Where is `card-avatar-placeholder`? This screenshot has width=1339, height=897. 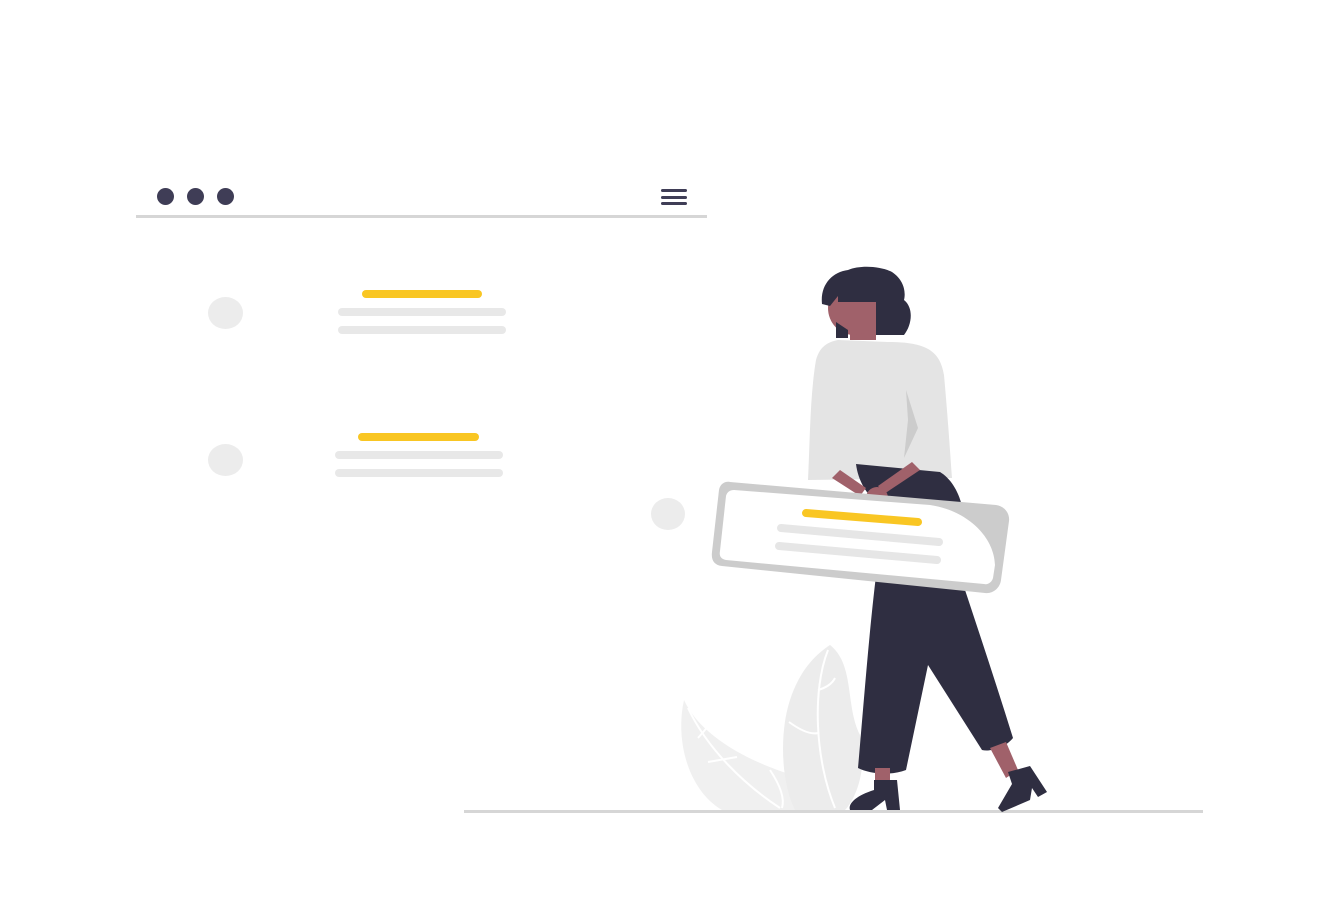
card-avatar-placeholder is located at coordinates (668, 514).